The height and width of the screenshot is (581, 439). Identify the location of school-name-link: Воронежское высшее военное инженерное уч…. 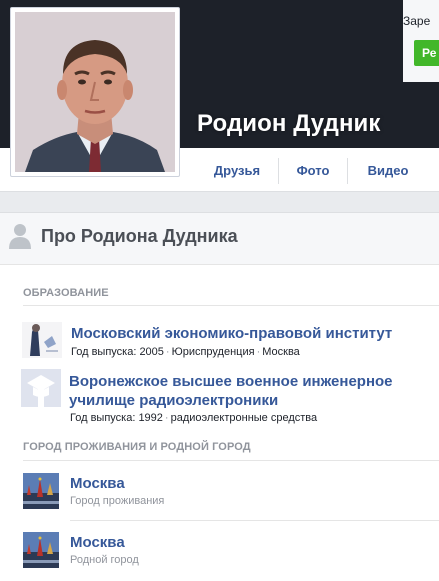
(251, 391).